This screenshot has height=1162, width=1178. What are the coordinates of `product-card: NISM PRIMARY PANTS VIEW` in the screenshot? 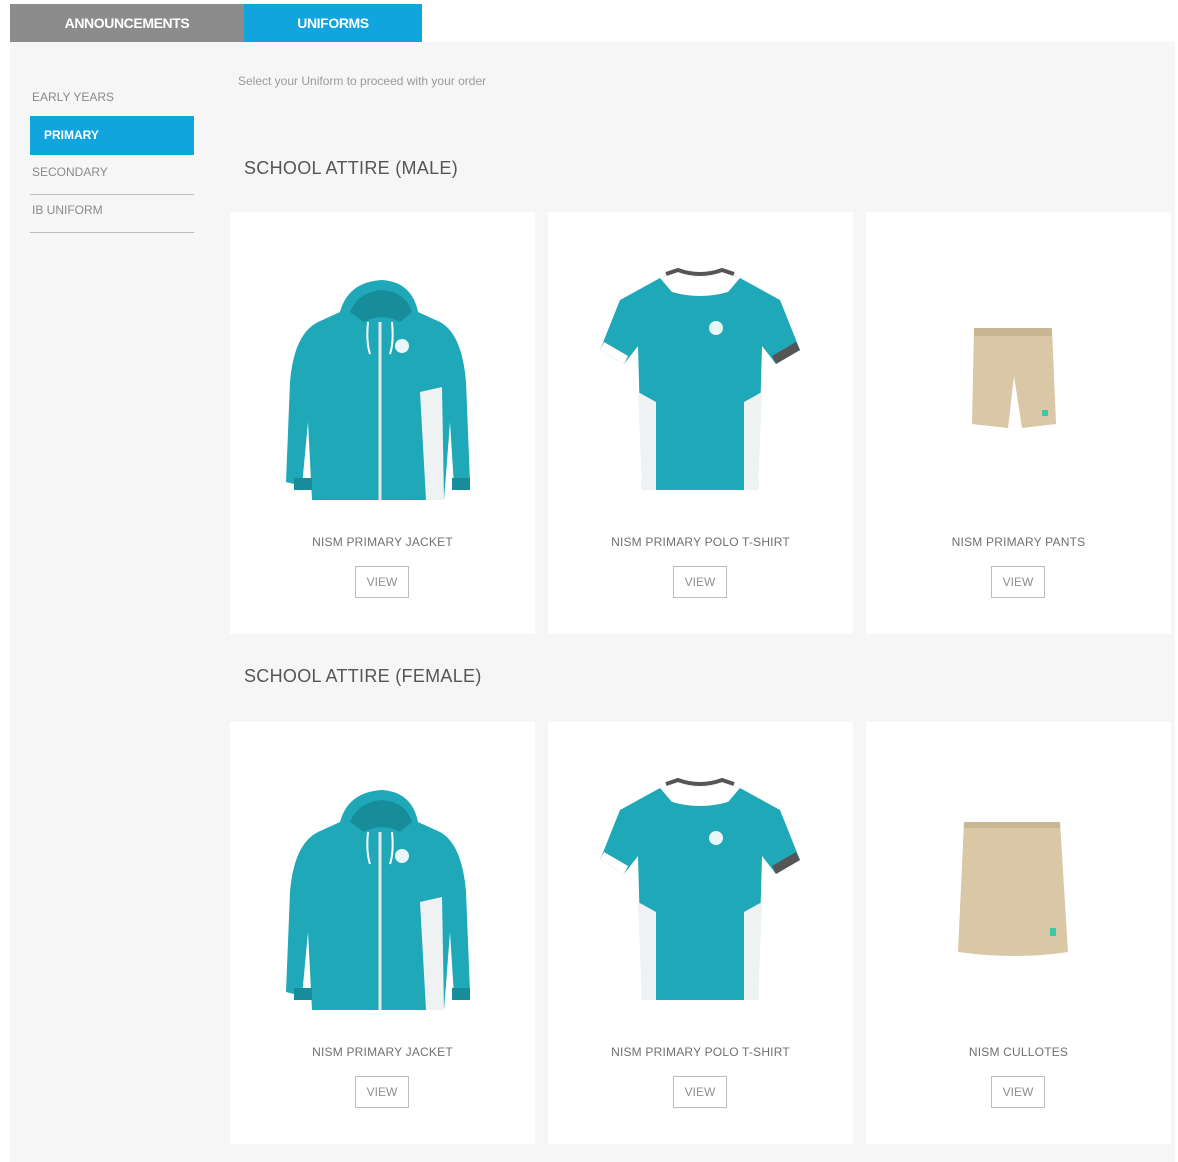 It's located at (1018, 423).